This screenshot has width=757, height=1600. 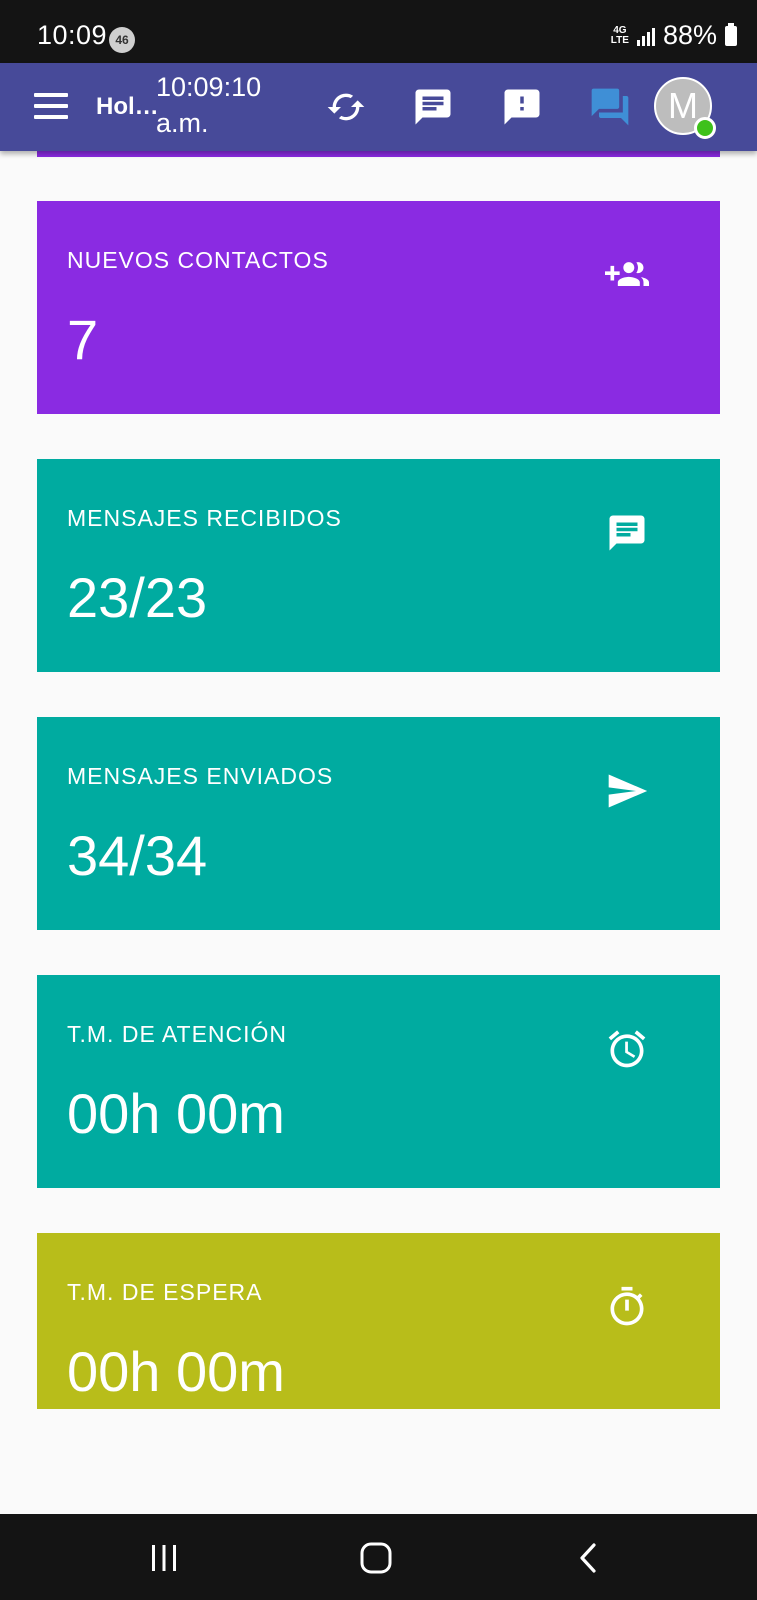 I want to click on menu-button, so click(x=51, y=106).